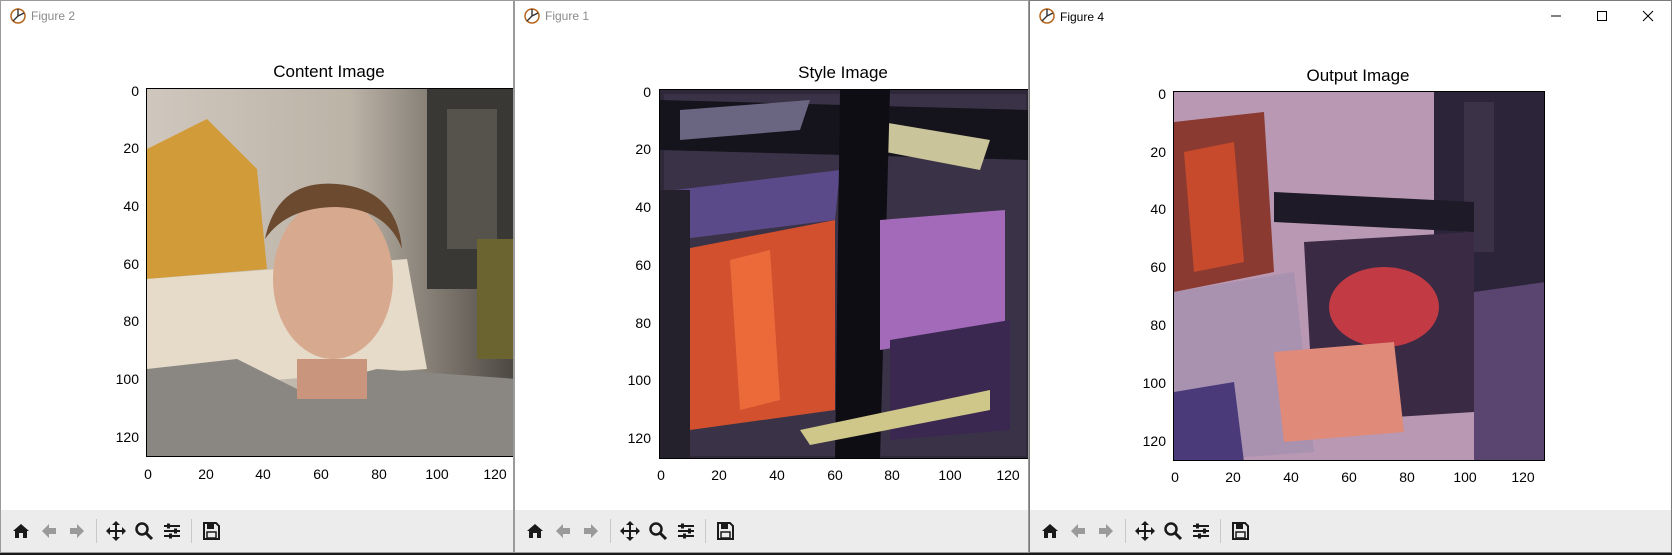 This screenshot has height=555, width=1672. I want to click on back-arrow-icon, so click(49, 531).